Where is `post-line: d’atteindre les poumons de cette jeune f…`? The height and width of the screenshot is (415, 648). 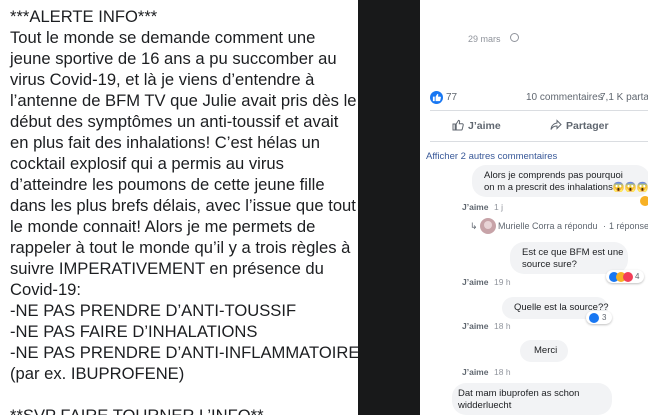 post-line: d’atteindre les poumons de cette jeune f… is located at coordinates (167, 184).